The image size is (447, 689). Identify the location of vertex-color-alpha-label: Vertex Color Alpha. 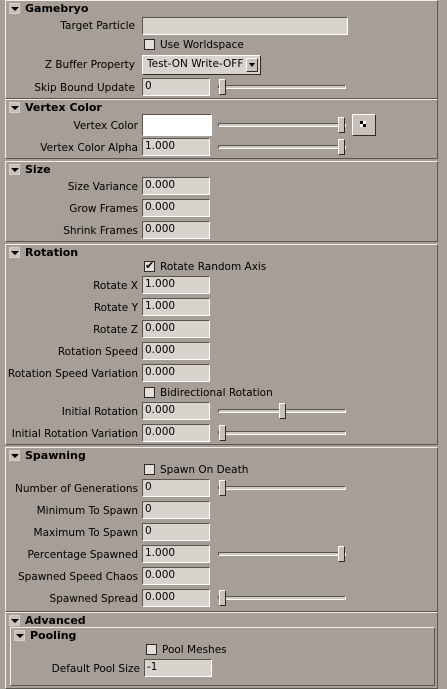
(89, 148).